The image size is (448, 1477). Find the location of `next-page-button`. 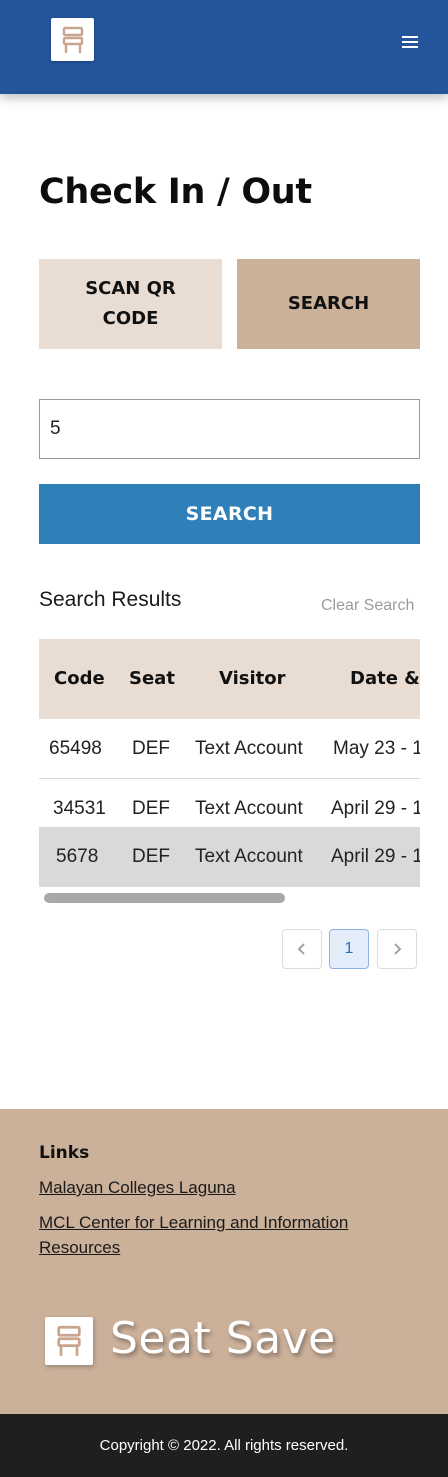

next-page-button is located at coordinates (397, 949).